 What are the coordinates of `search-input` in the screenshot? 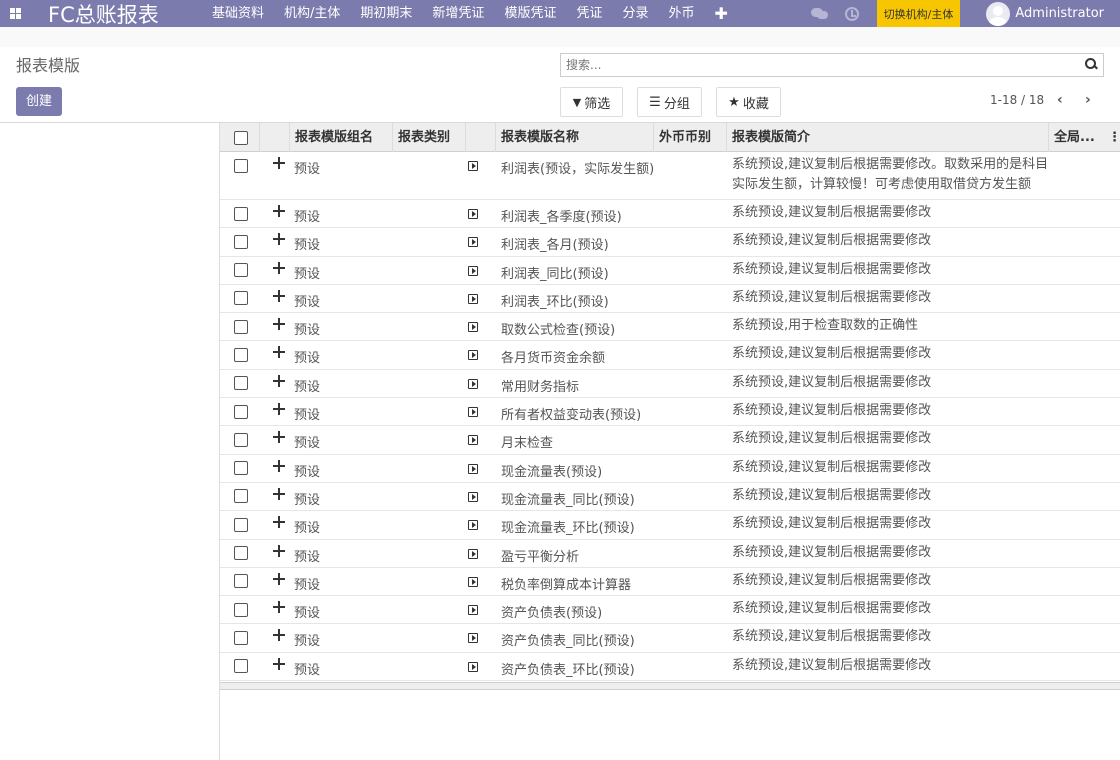 It's located at (816, 65).